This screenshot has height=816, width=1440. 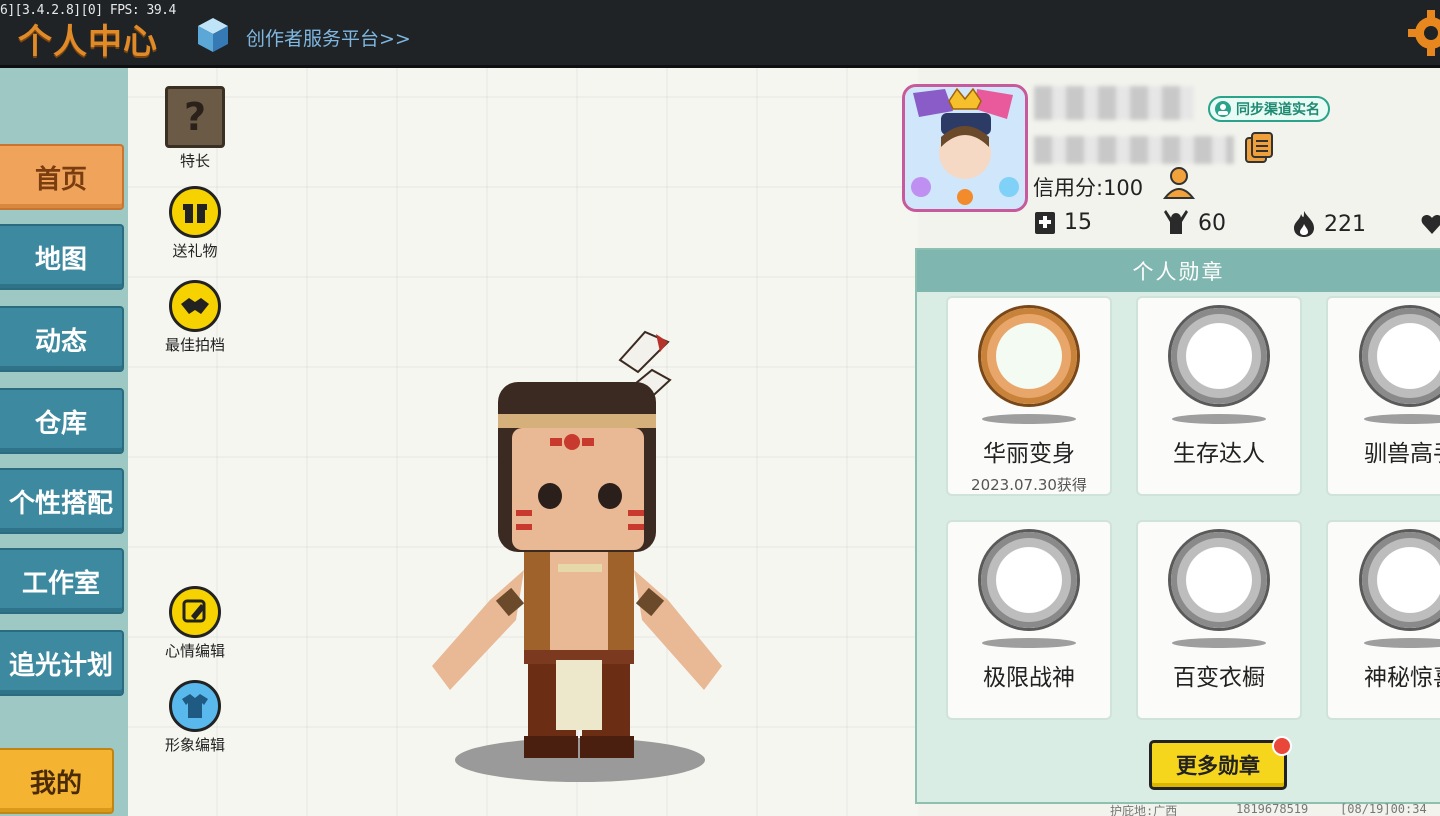 What do you see at coordinates (195, 212) in the screenshot?
I see `gift-icon` at bounding box center [195, 212].